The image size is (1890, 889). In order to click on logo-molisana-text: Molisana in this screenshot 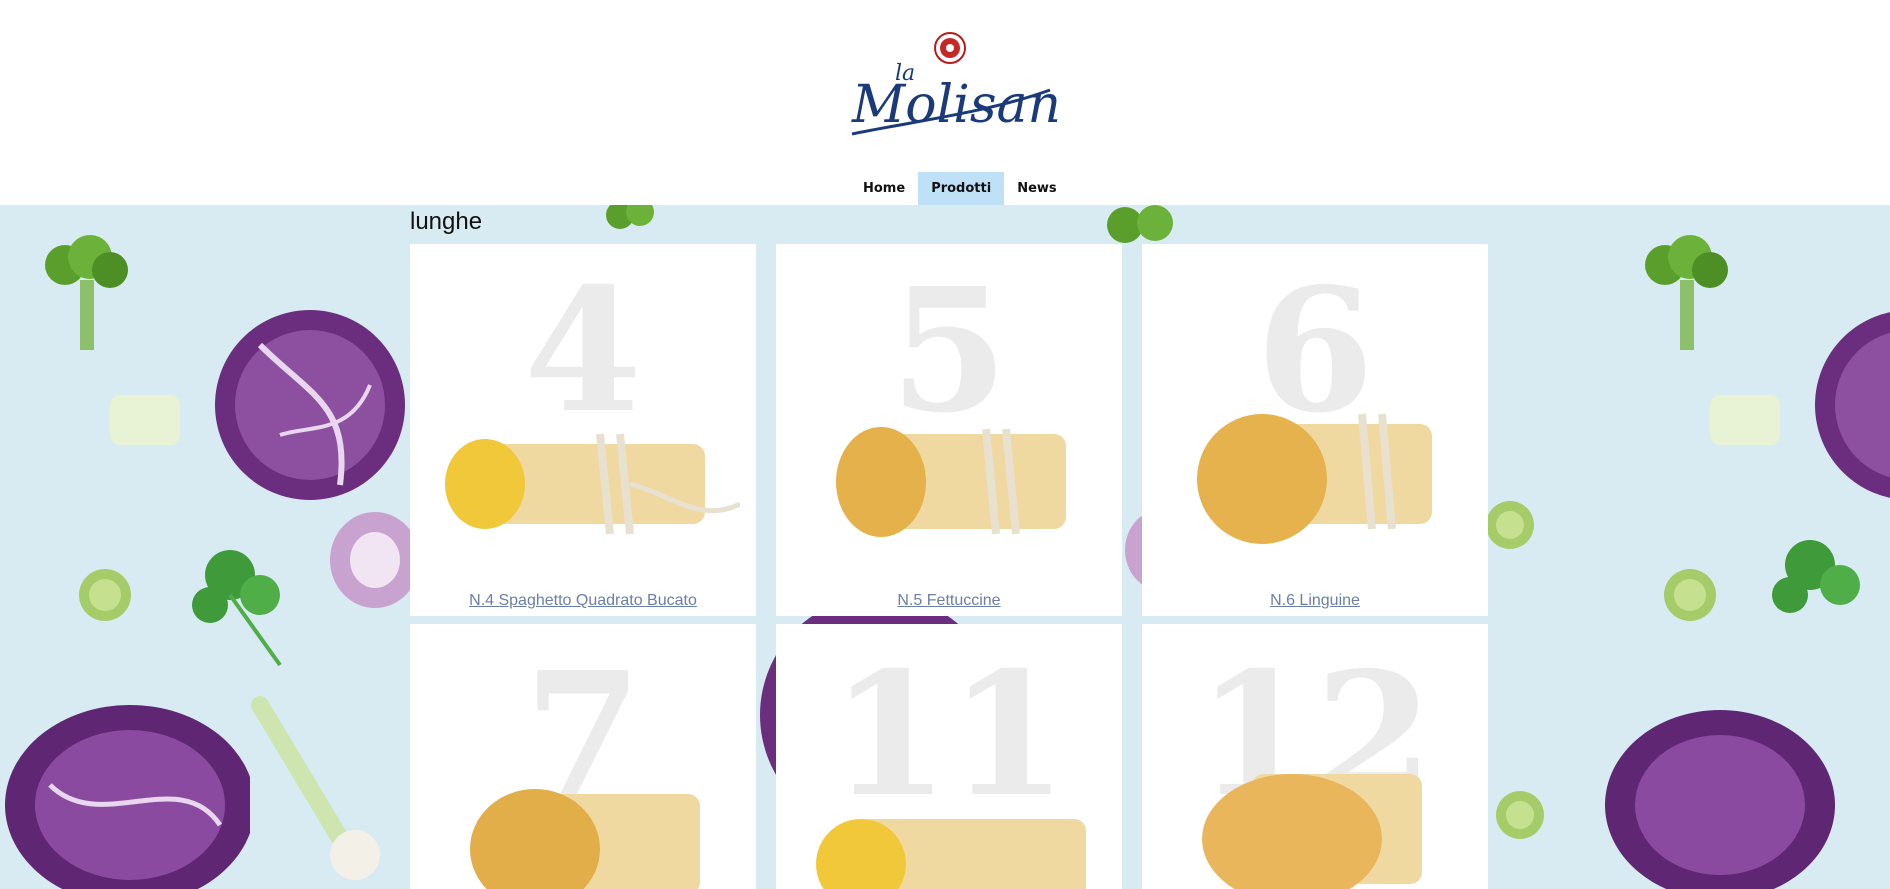, I will do `click(955, 105)`.